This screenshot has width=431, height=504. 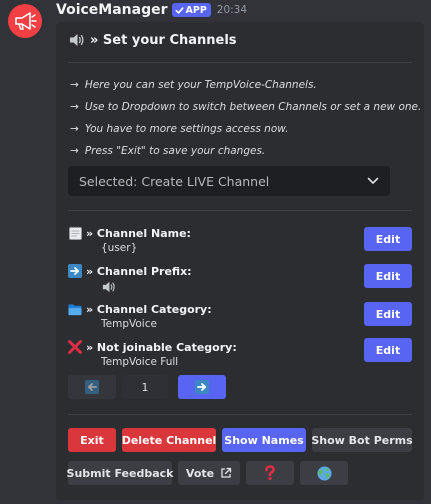 I want to click on field-name-label: » Channel Category:, so click(x=149, y=309).